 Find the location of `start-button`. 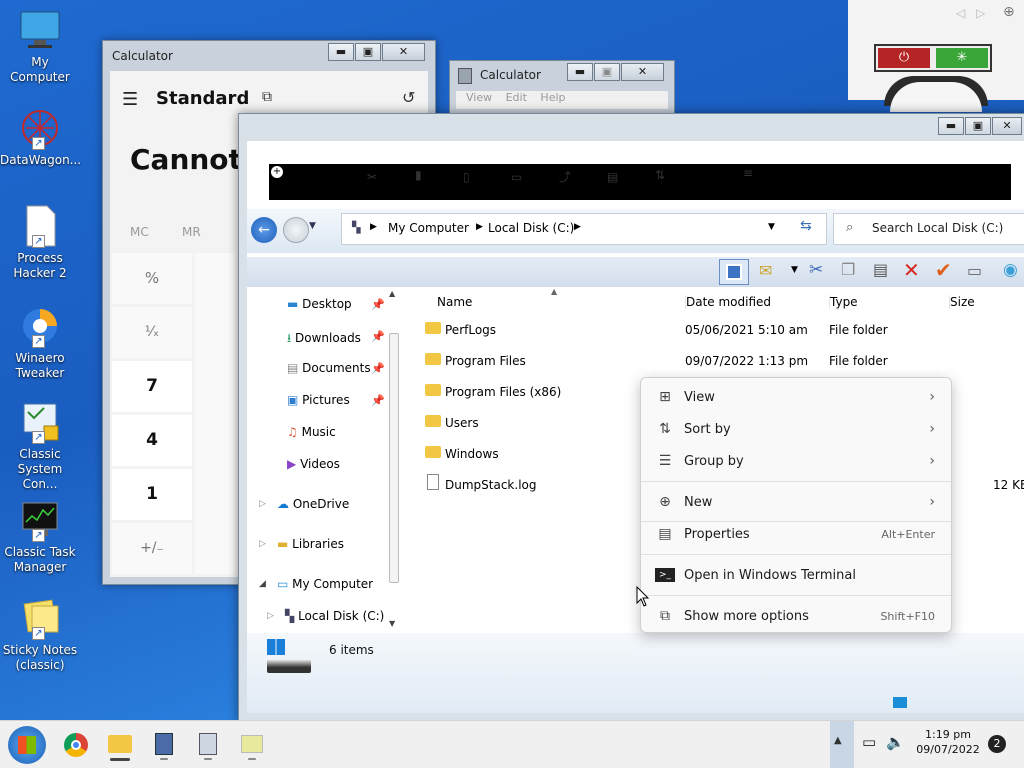

start-button is located at coordinates (27, 745).